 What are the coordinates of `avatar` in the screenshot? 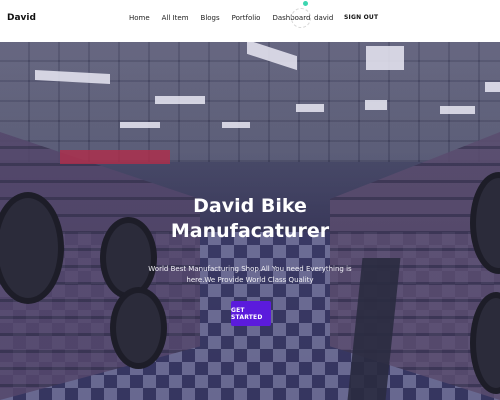 It's located at (301, 18).